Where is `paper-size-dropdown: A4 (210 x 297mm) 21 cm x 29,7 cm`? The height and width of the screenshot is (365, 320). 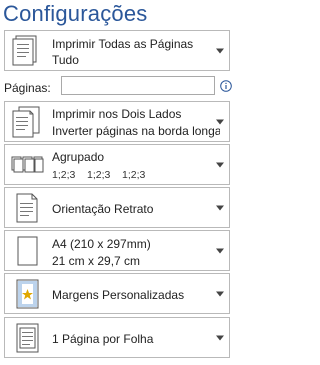
paper-size-dropdown: A4 (210 x 297mm) 21 cm x 29,7 cm is located at coordinates (117, 250).